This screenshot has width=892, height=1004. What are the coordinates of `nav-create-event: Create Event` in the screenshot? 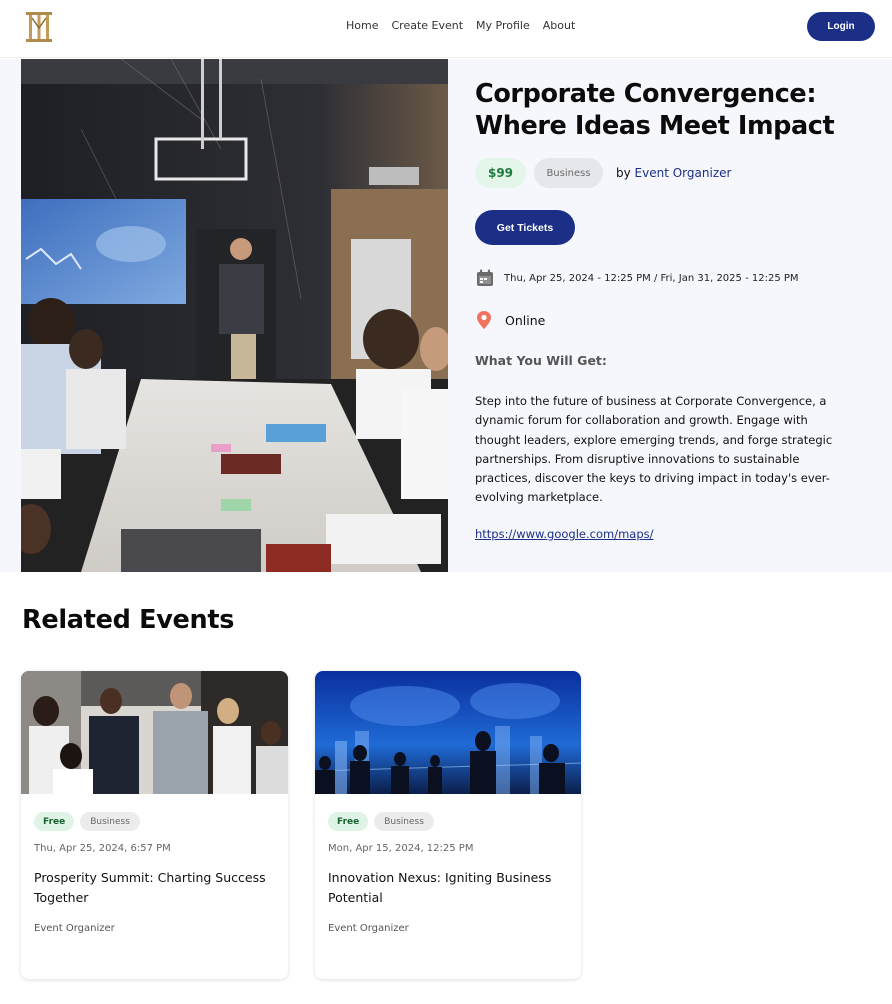 It's located at (427, 26).